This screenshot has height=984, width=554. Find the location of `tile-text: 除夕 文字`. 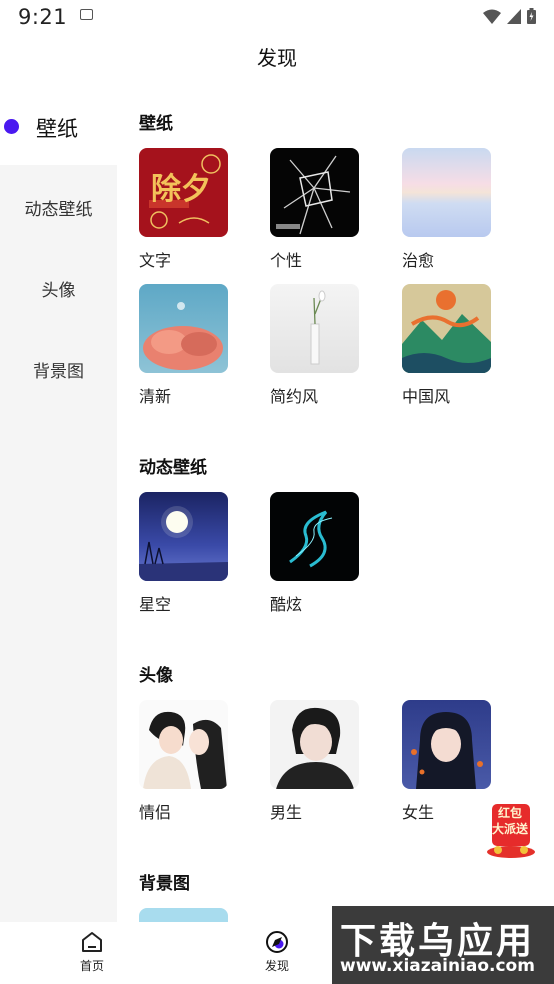

tile-text: 除夕 文字 is located at coordinates (184, 209).